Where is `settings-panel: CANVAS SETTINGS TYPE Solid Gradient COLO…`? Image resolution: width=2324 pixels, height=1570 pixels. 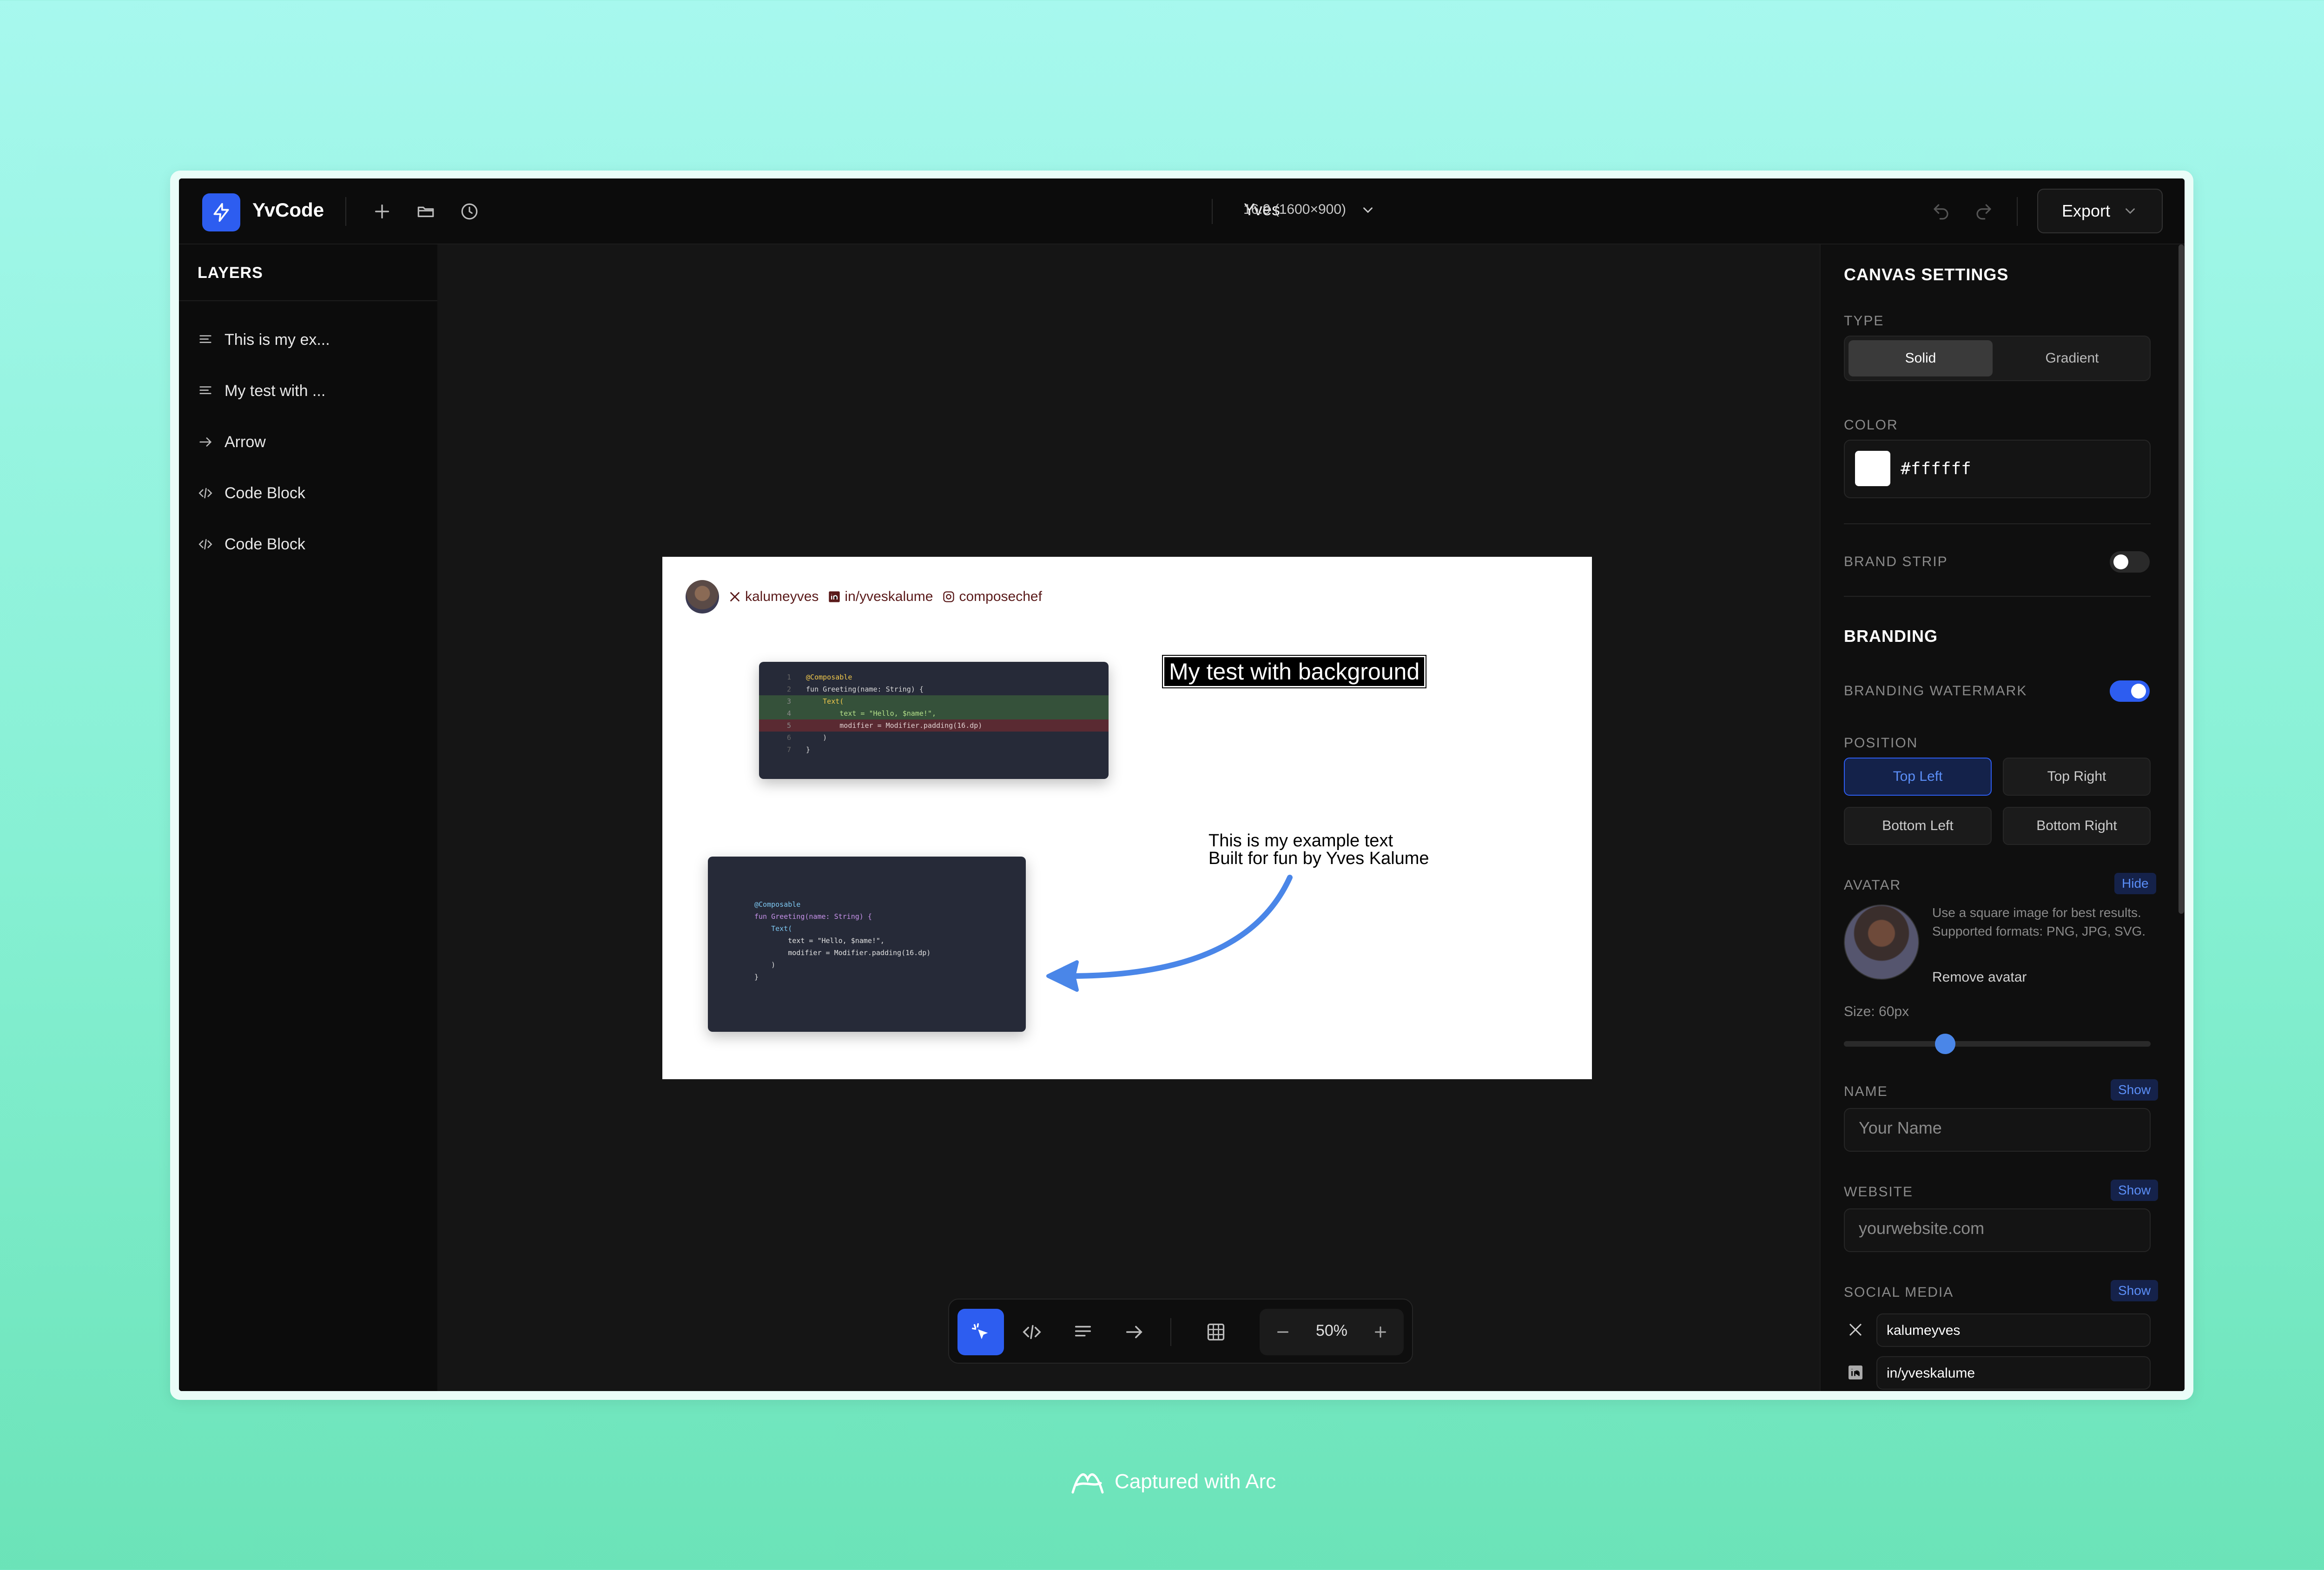 settings-panel: CANVAS SETTINGS TYPE Solid Gradient COLO… is located at coordinates (2002, 818).